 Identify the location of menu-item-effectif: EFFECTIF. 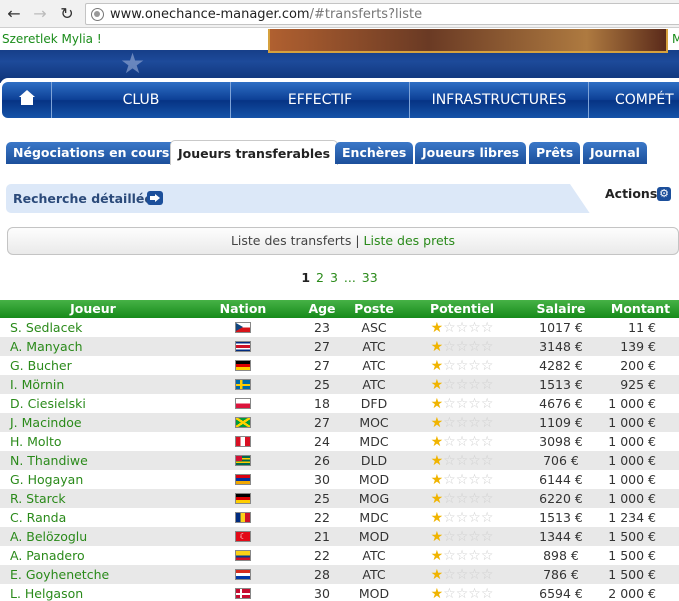
(320, 100).